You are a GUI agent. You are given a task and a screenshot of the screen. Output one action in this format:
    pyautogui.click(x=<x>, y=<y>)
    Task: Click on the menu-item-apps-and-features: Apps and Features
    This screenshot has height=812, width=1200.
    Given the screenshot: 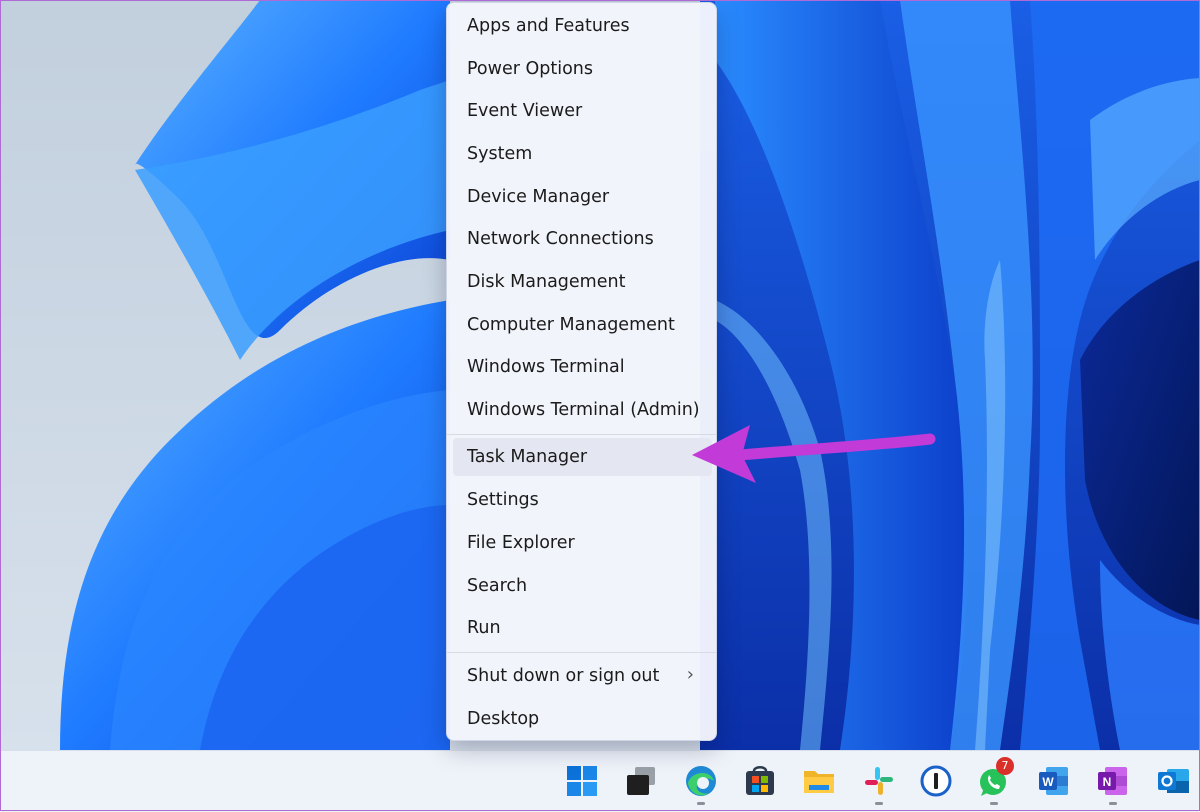 What is the action you would take?
    pyautogui.click(x=582, y=26)
    